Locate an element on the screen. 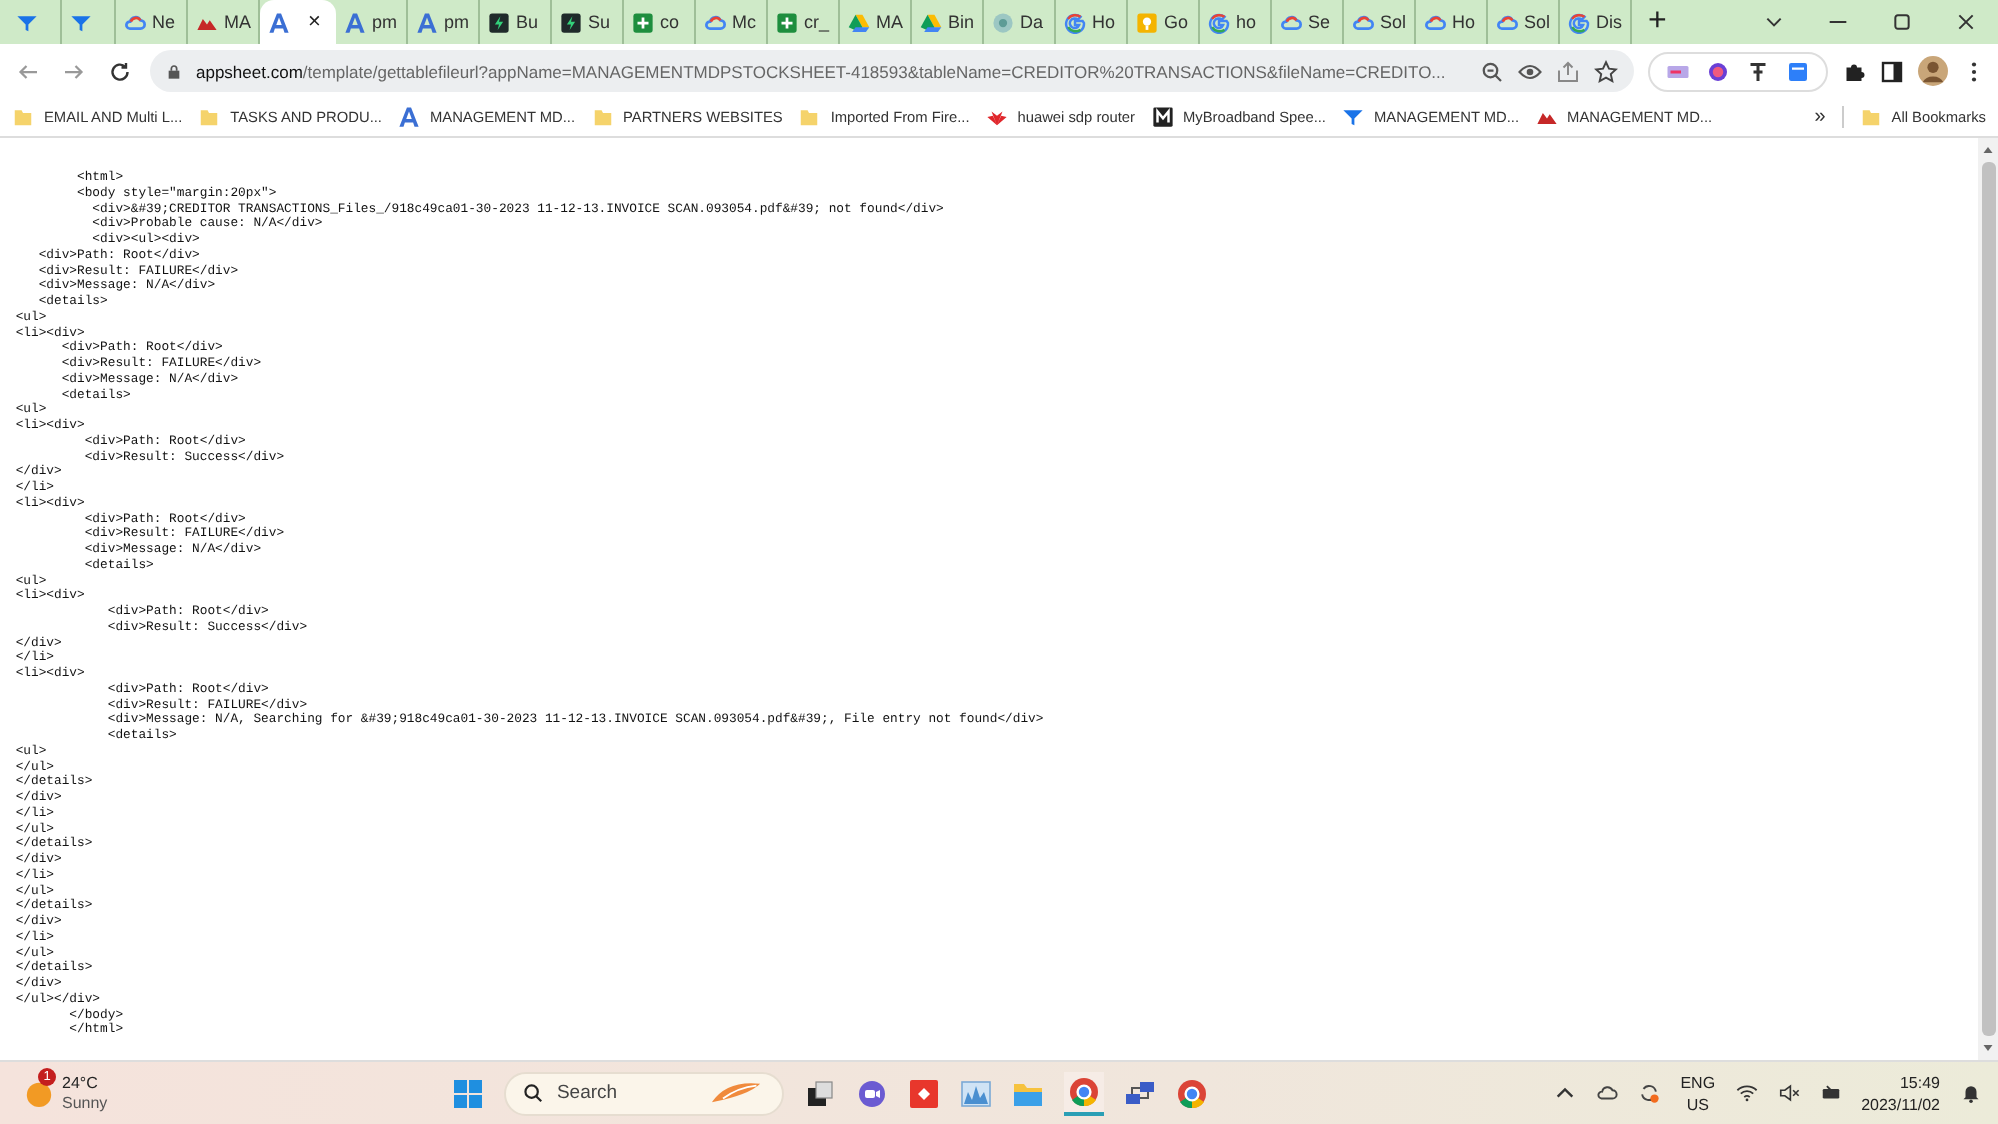  bell-icon is located at coordinates (1971, 1093).